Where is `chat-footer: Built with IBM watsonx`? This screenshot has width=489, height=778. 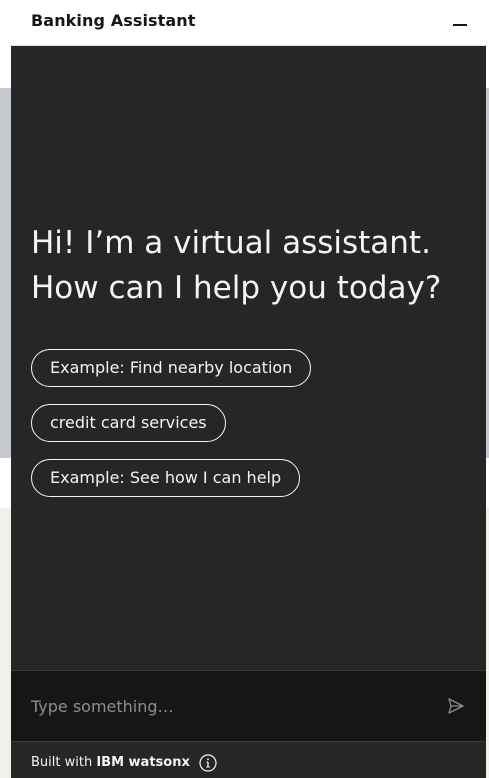 chat-footer: Built with IBM watsonx is located at coordinates (248, 759).